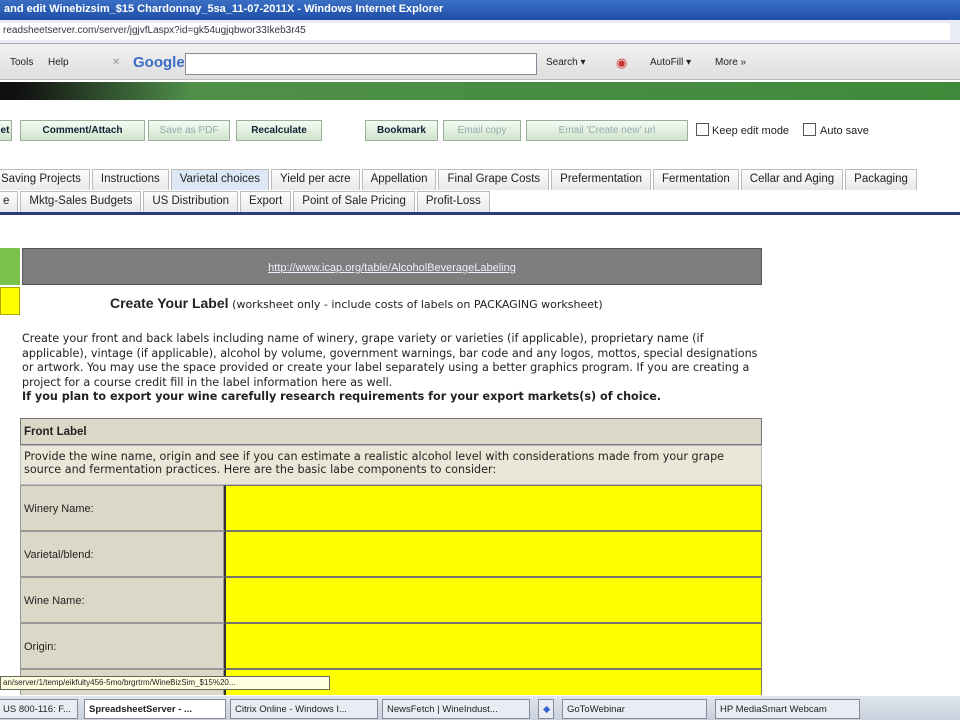 This screenshot has height=720, width=960. What do you see at coordinates (696, 179) in the screenshot?
I see `tab-fermentation: Fermentation` at bounding box center [696, 179].